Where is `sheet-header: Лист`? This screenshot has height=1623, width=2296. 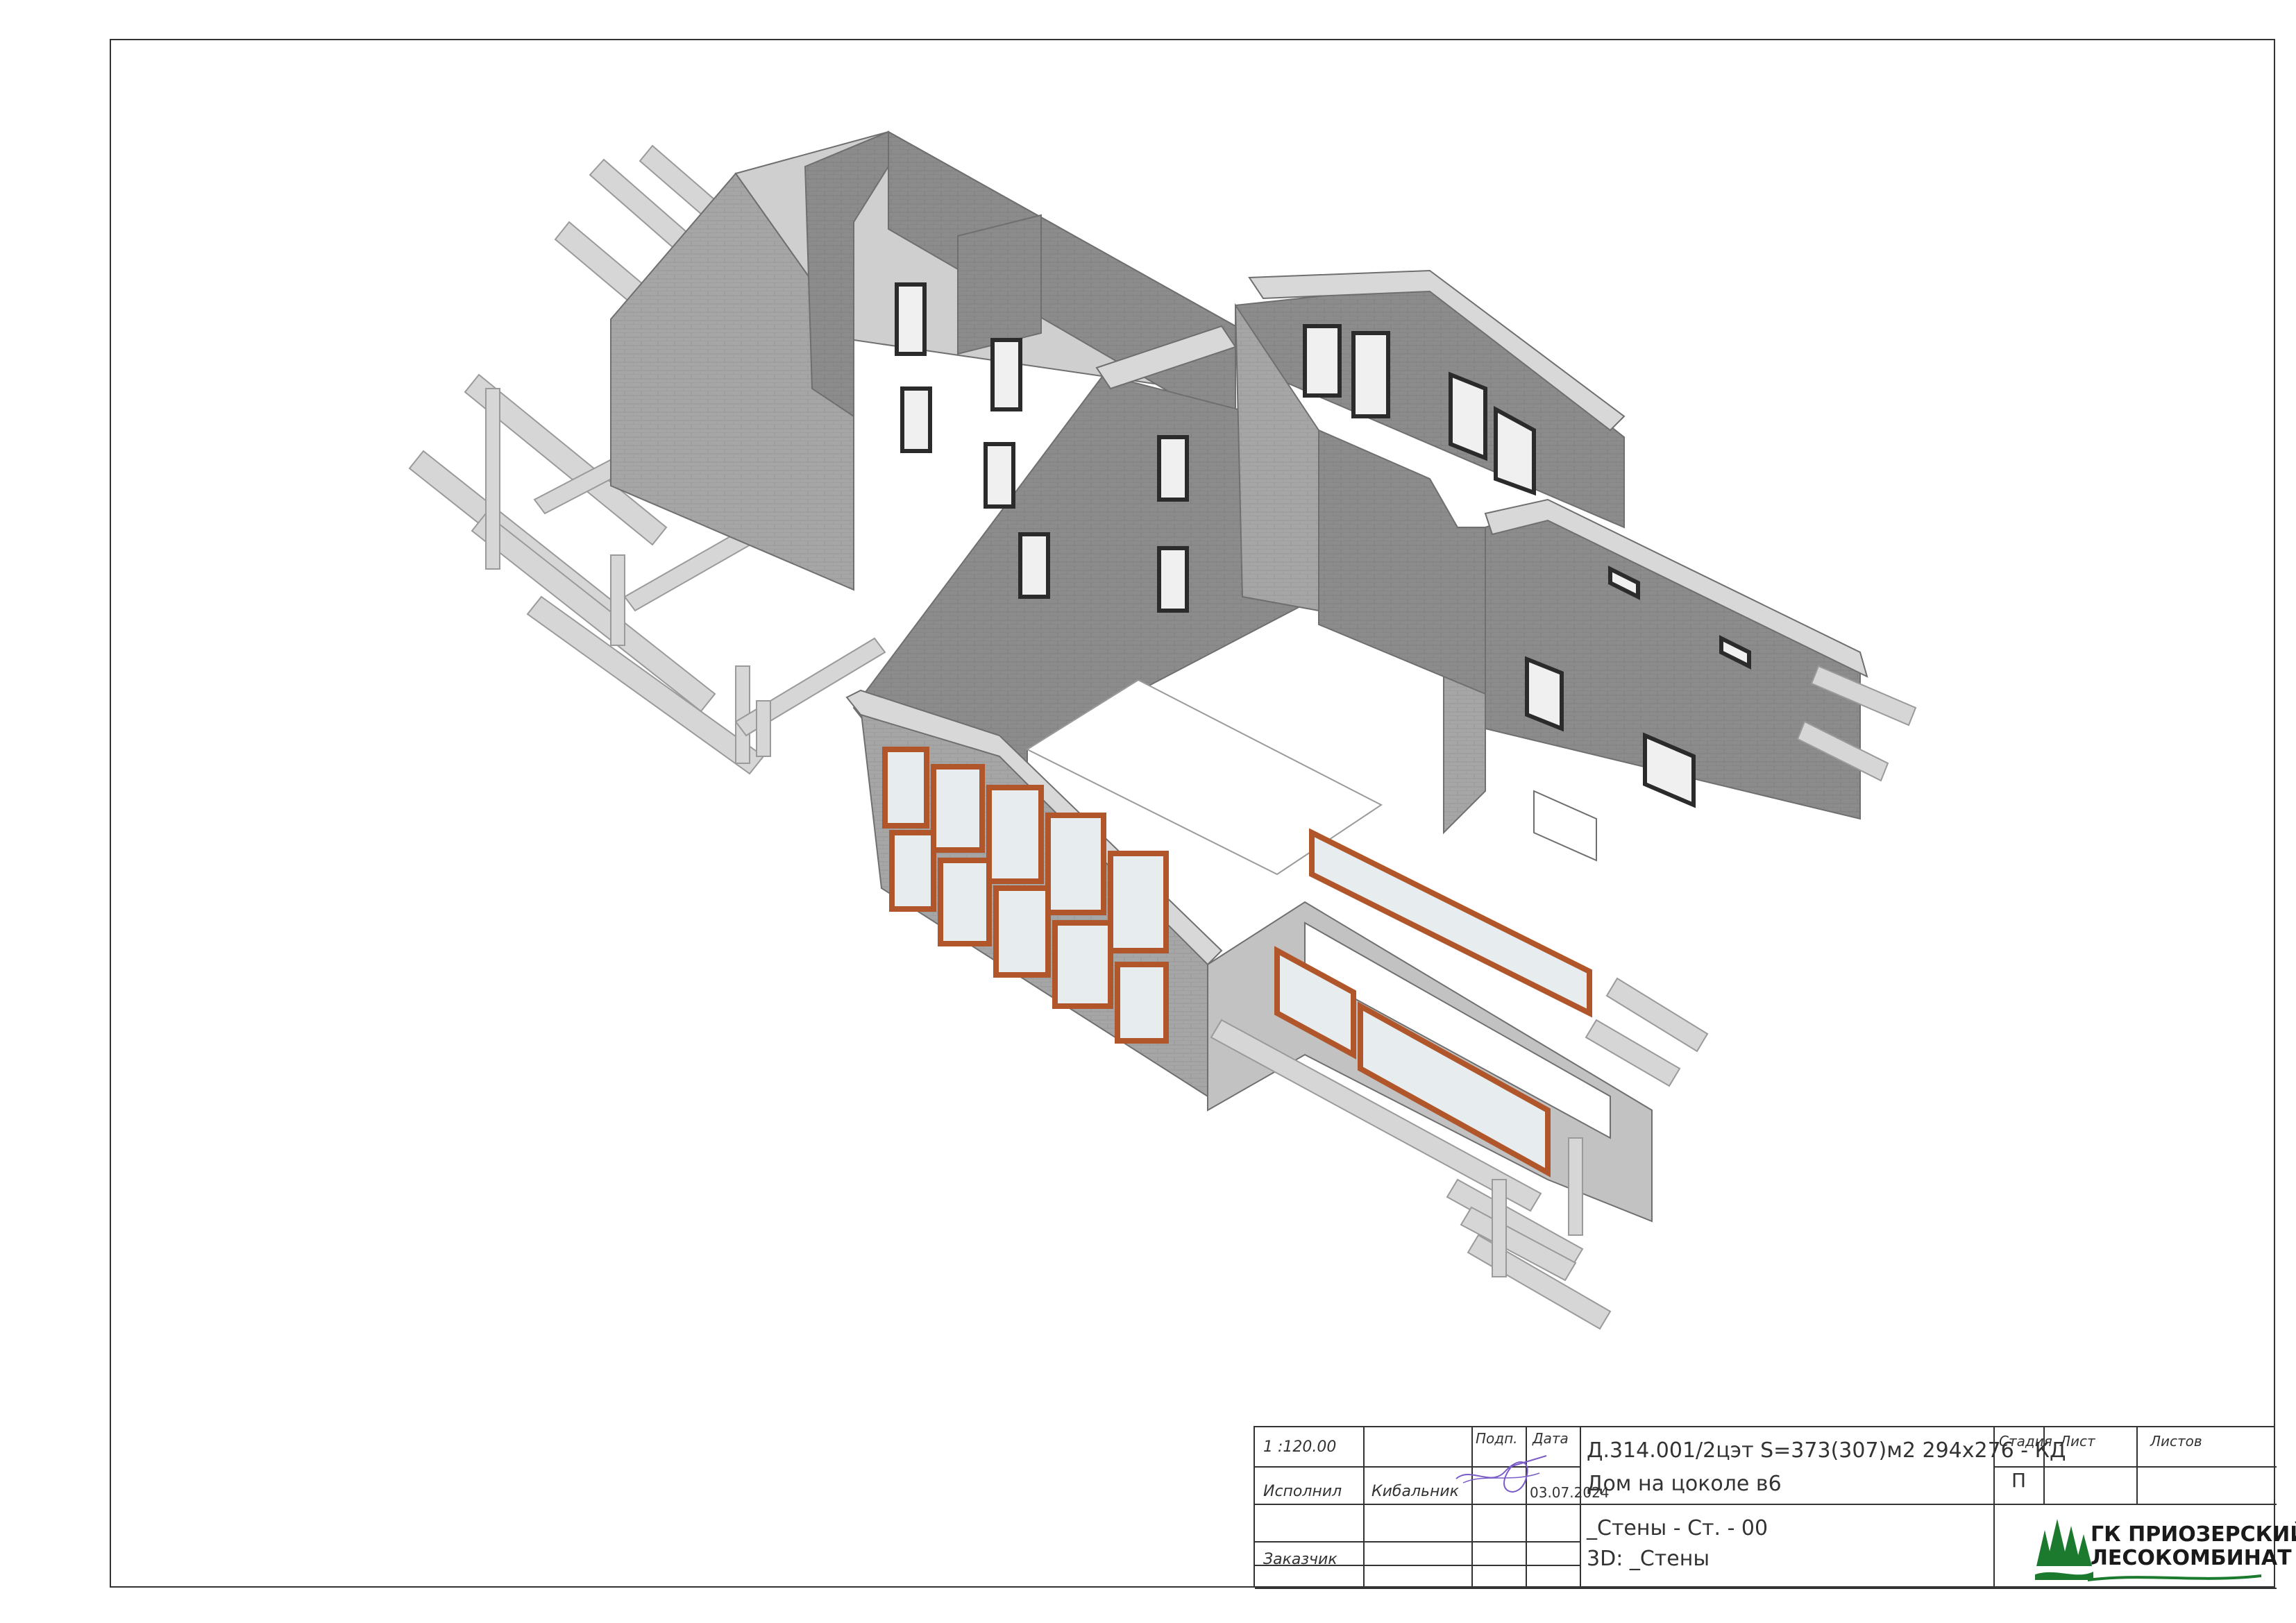 sheet-header: Лист is located at coordinates (2077, 1441).